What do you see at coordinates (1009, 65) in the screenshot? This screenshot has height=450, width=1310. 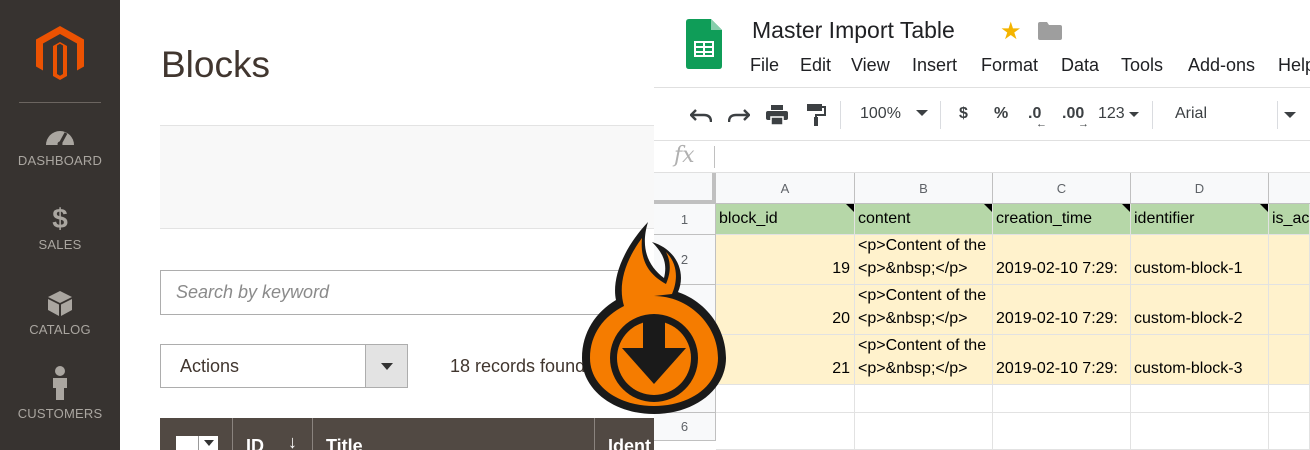 I see `menu-format: Format` at bounding box center [1009, 65].